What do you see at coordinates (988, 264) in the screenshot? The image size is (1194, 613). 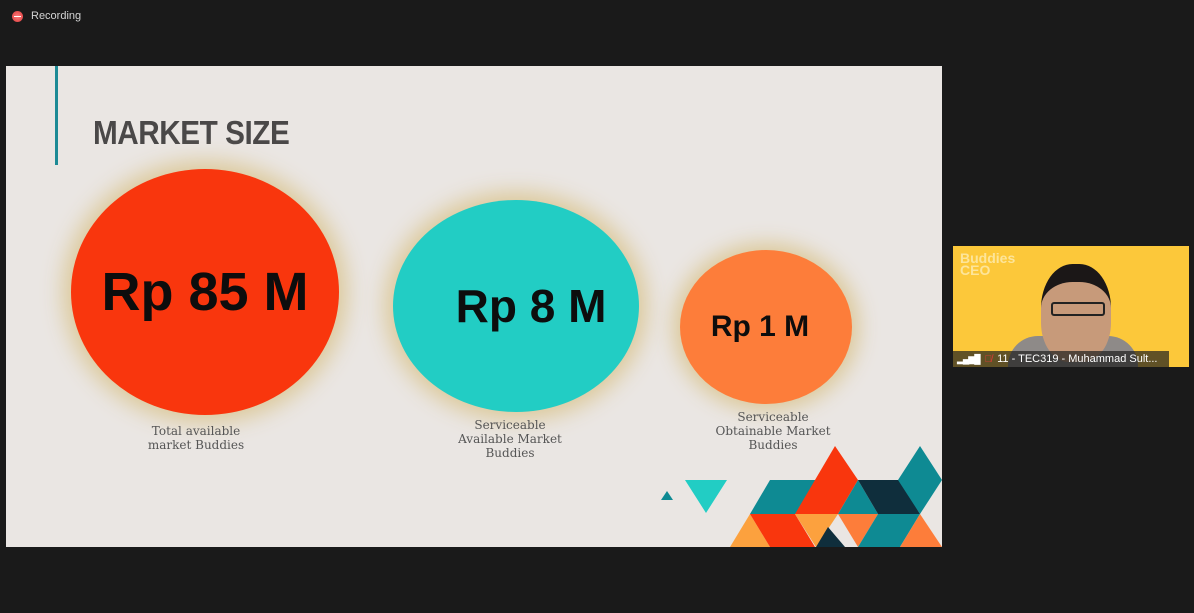 I see `background-logo: Buddies CEO` at bounding box center [988, 264].